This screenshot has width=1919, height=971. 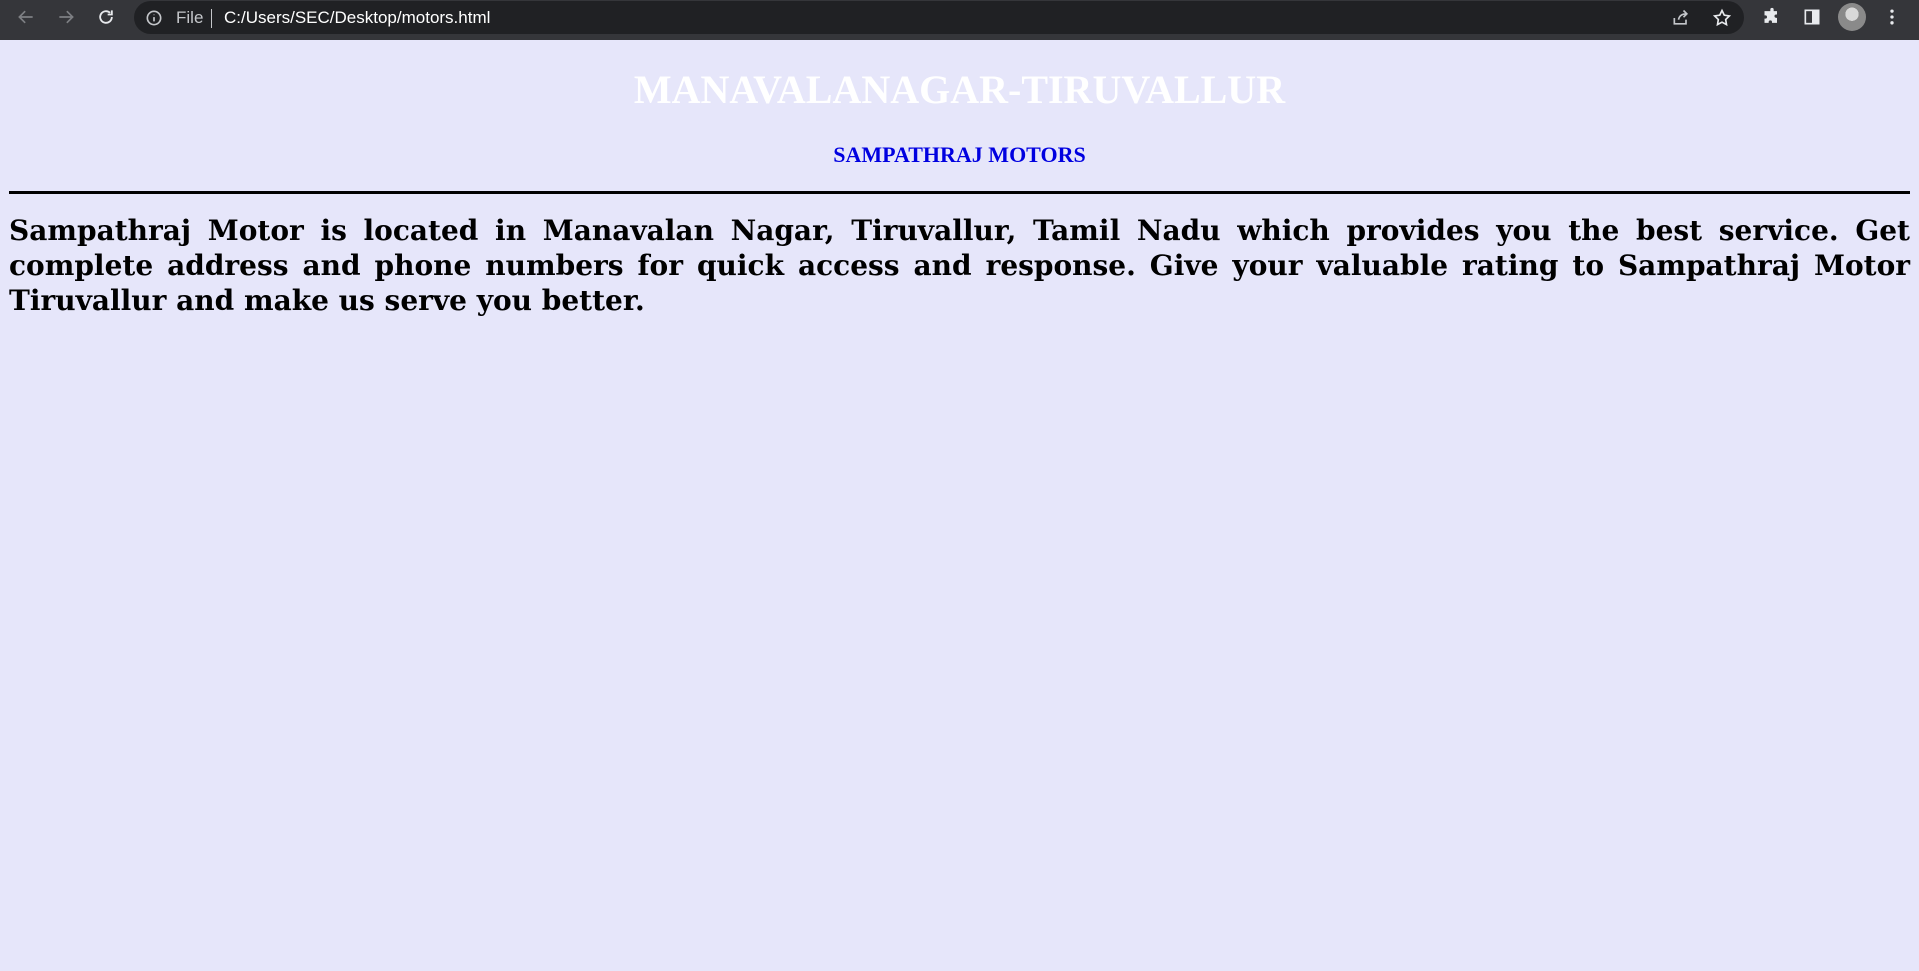 I want to click on back-arrow-icon, so click(x=26, y=17).